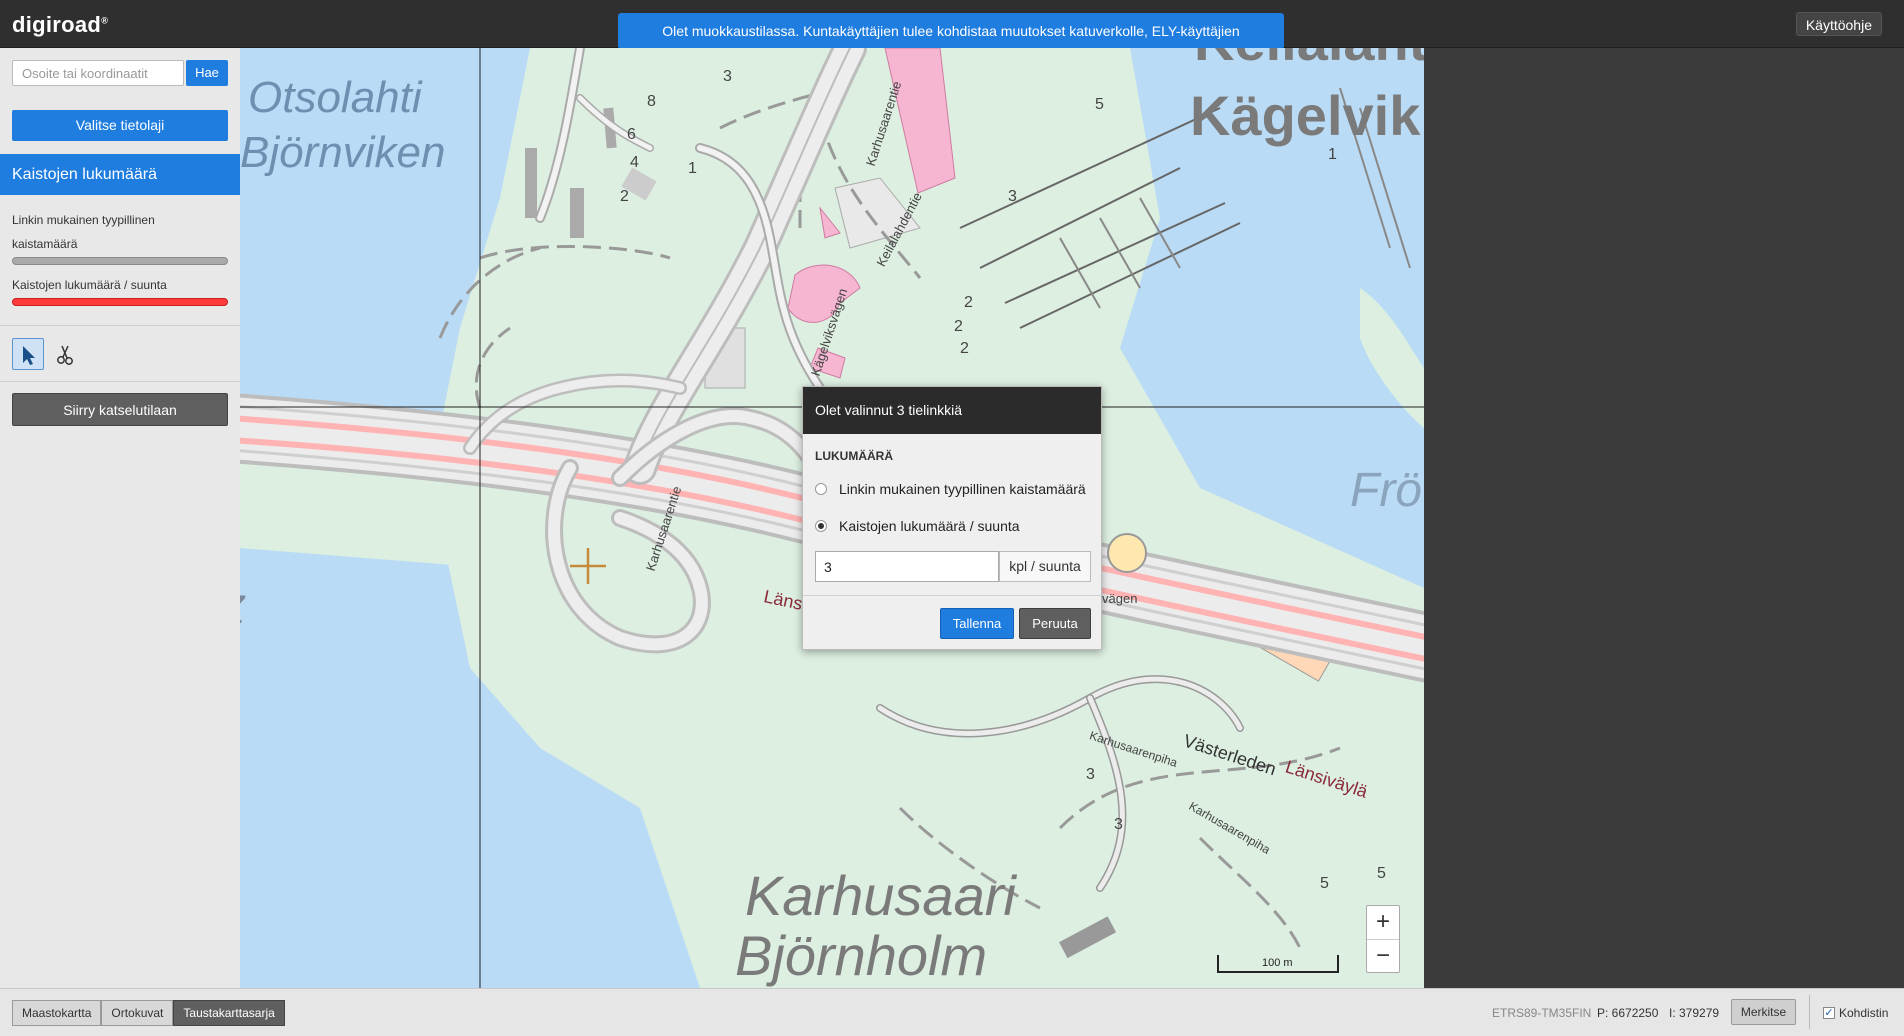 Image resolution: width=1904 pixels, height=1036 pixels. I want to click on place-label: Karhusaari, so click(880, 895).